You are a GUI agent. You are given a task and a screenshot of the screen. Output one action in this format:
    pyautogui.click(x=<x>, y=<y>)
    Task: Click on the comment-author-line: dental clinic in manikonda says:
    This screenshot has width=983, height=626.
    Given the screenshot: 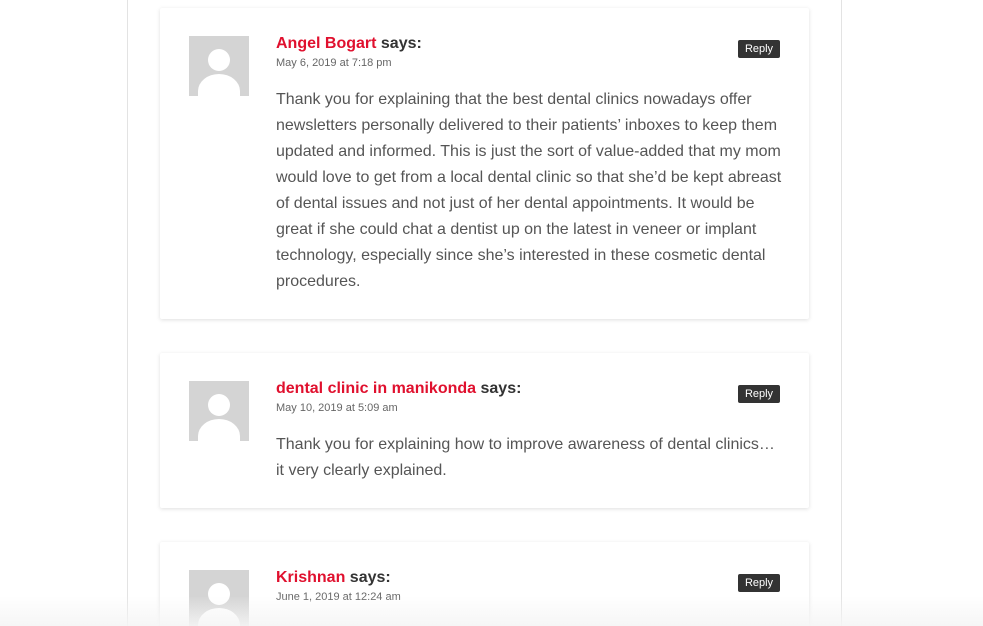 What is the action you would take?
    pyautogui.click(x=398, y=389)
    